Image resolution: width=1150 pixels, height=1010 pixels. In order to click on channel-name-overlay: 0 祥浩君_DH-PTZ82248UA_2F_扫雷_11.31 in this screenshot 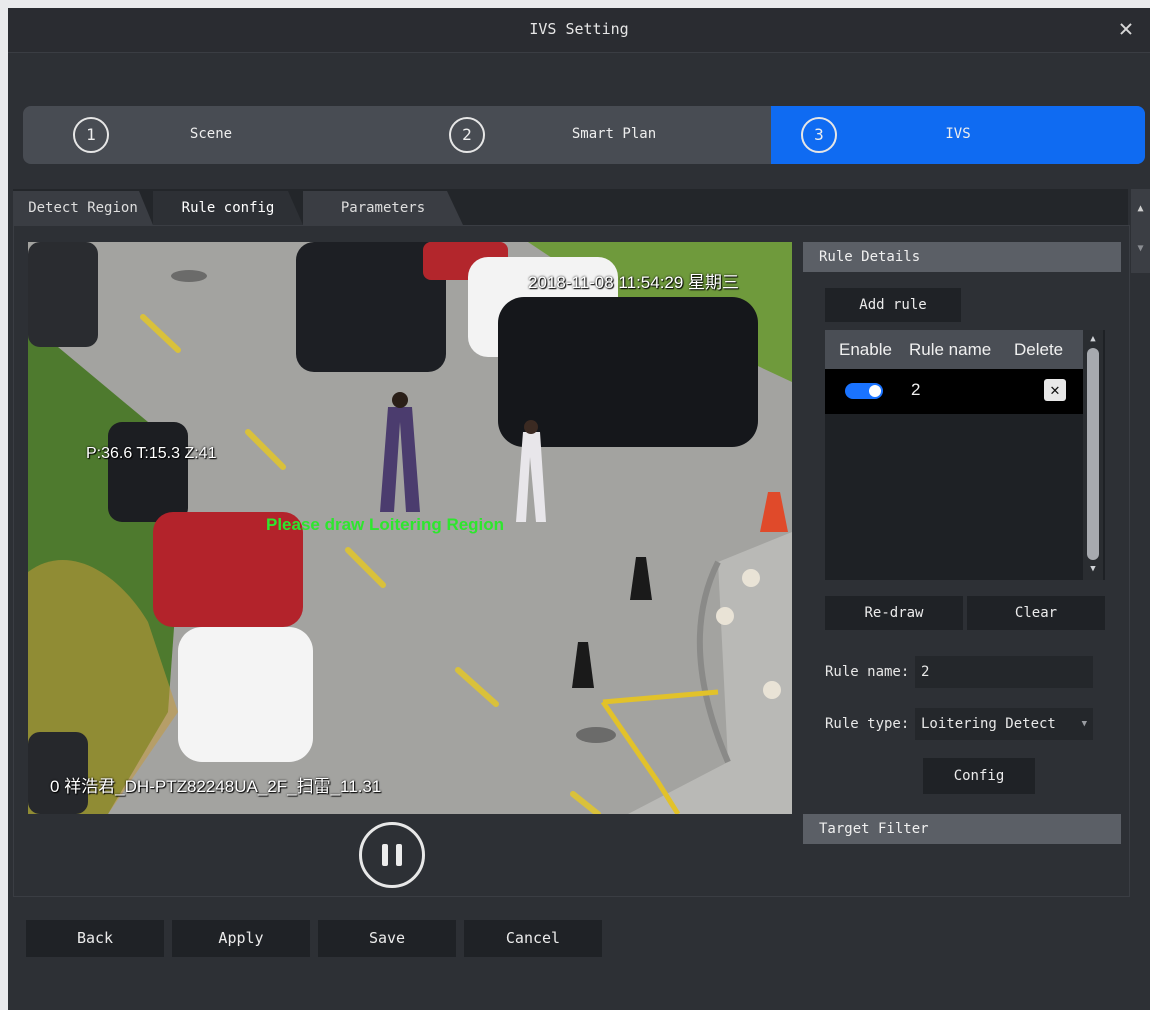, I will do `click(216, 786)`.